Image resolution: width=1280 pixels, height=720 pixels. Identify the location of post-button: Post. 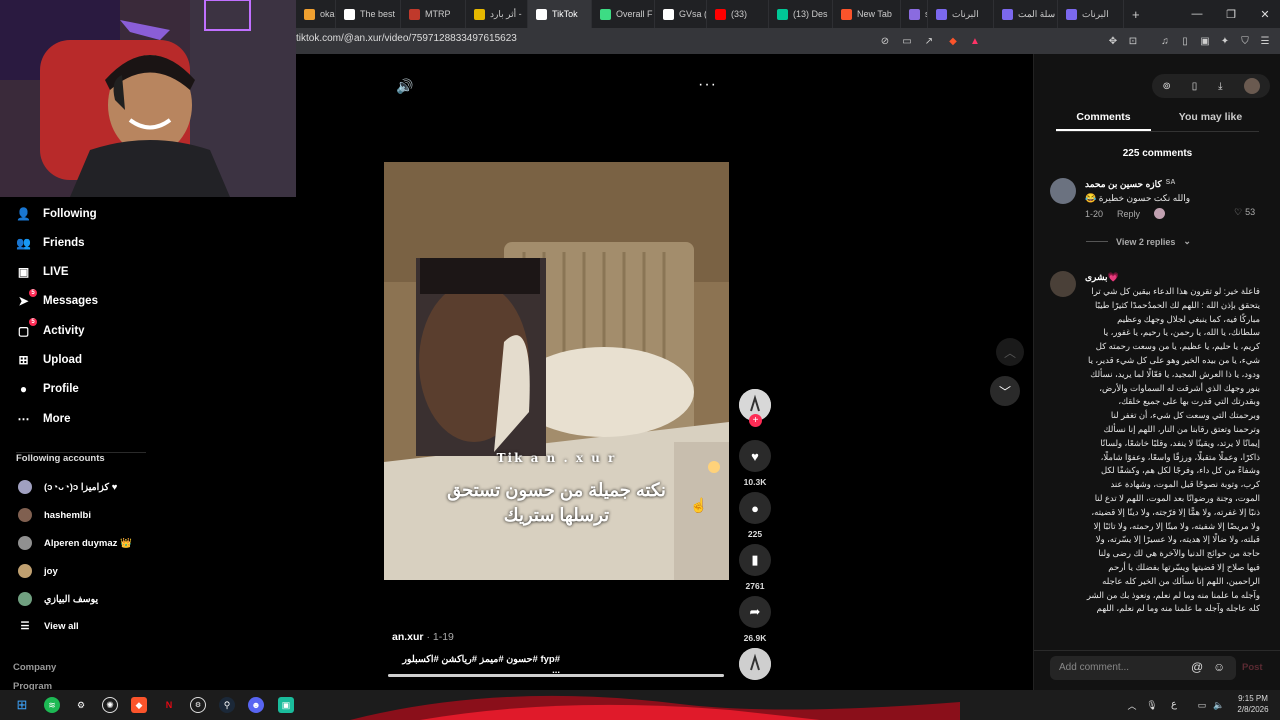
(1252, 667).